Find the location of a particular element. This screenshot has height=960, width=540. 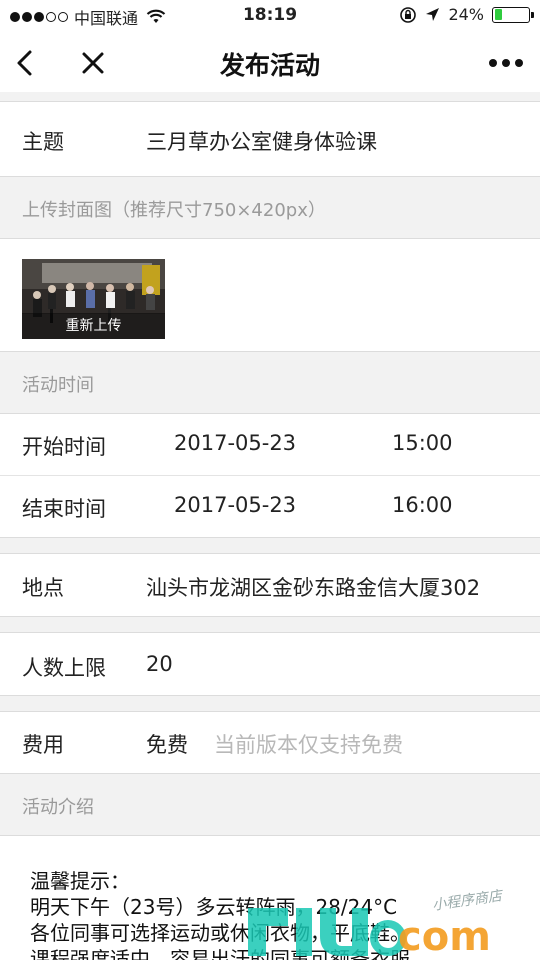

location-input: 汕头市龙湖区金砂东路金信大厦302 is located at coordinates (313, 587).